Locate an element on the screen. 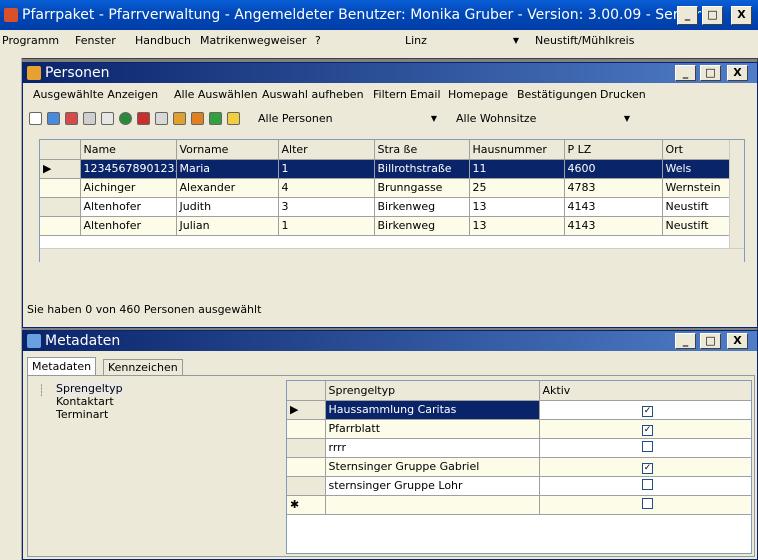 The image size is (758, 560). parish-select: Neustift/Mühlkreis is located at coordinates (620, 41).